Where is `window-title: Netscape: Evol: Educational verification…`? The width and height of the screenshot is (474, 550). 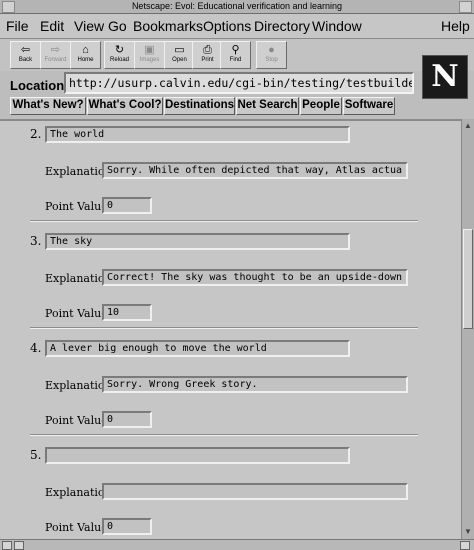 window-title: Netscape: Evol: Educational verification… is located at coordinates (237, 6).